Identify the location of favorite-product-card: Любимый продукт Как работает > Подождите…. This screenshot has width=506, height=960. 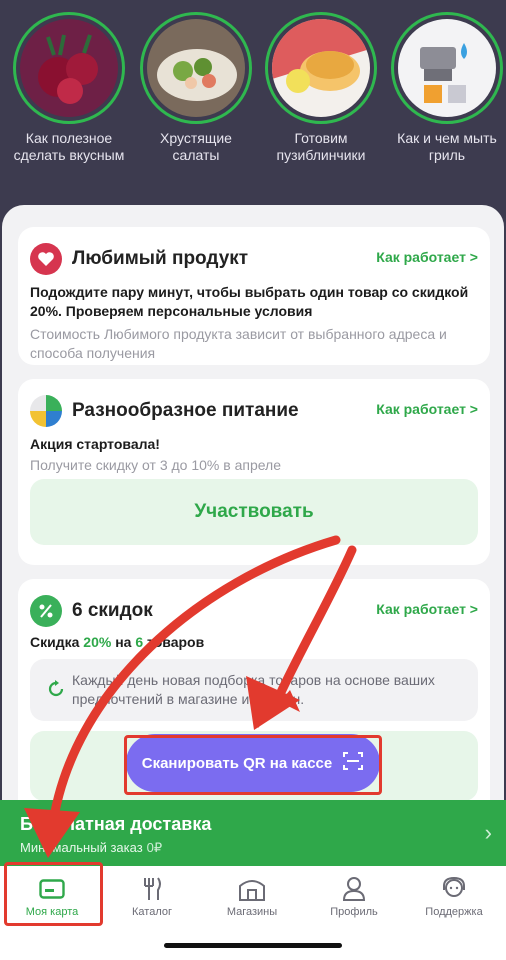
(254, 296).